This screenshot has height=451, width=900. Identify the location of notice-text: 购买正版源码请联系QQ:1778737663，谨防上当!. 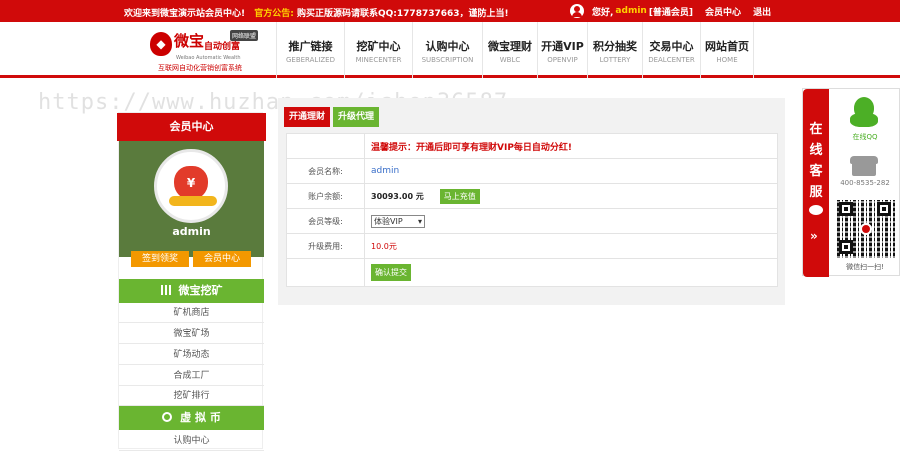
(403, 14).